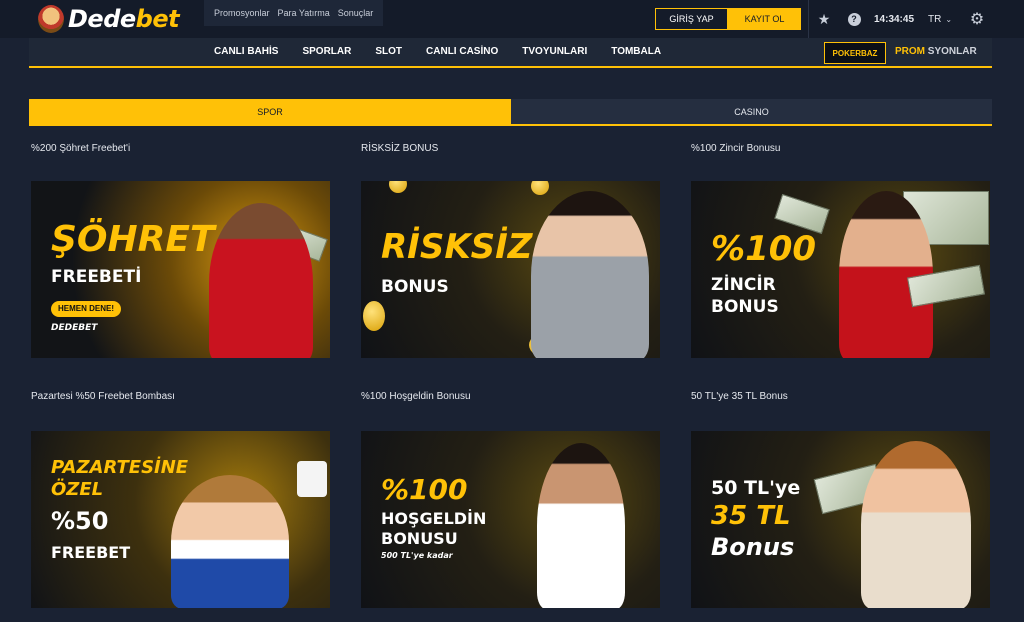 The width and height of the screenshot is (1024, 622). I want to click on promo-card-zincir: %100 ZİNCİR BONUS, so click(840, 269).